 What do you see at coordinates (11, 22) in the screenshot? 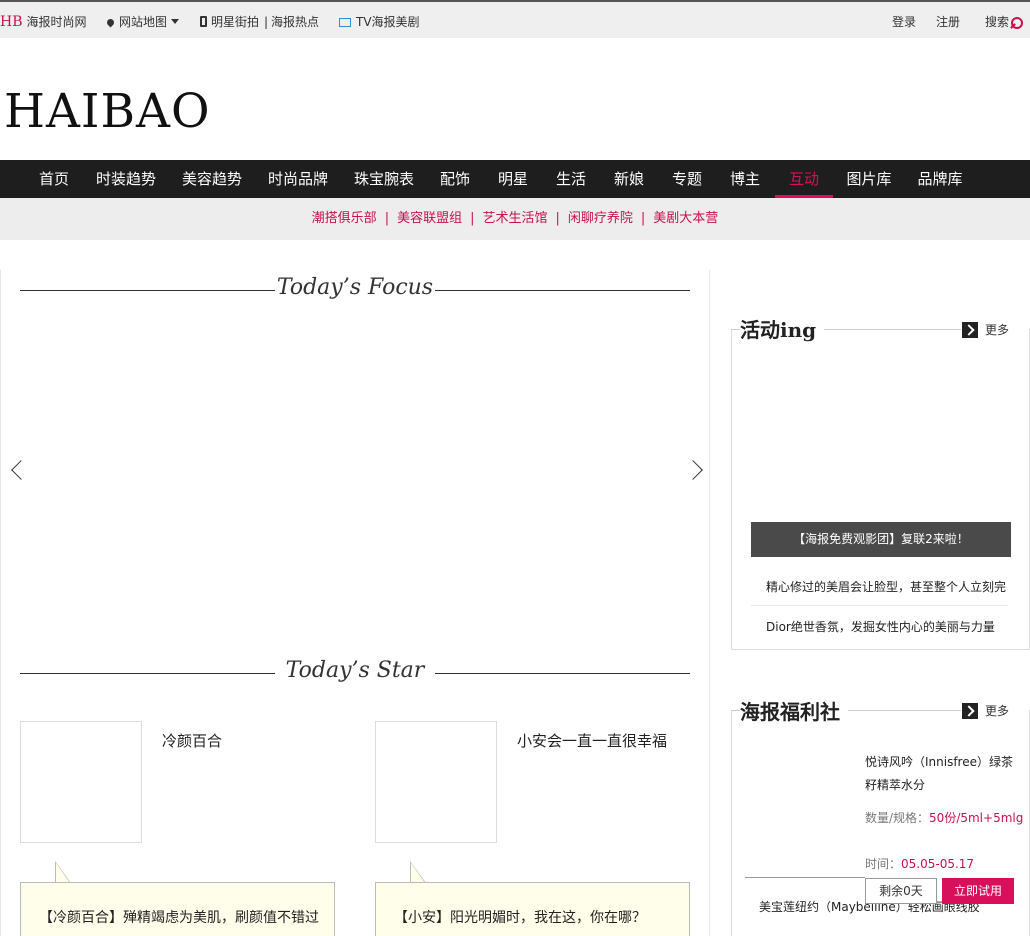
I see `hb-logo-icon: HB` at bounding box center [11, 22].